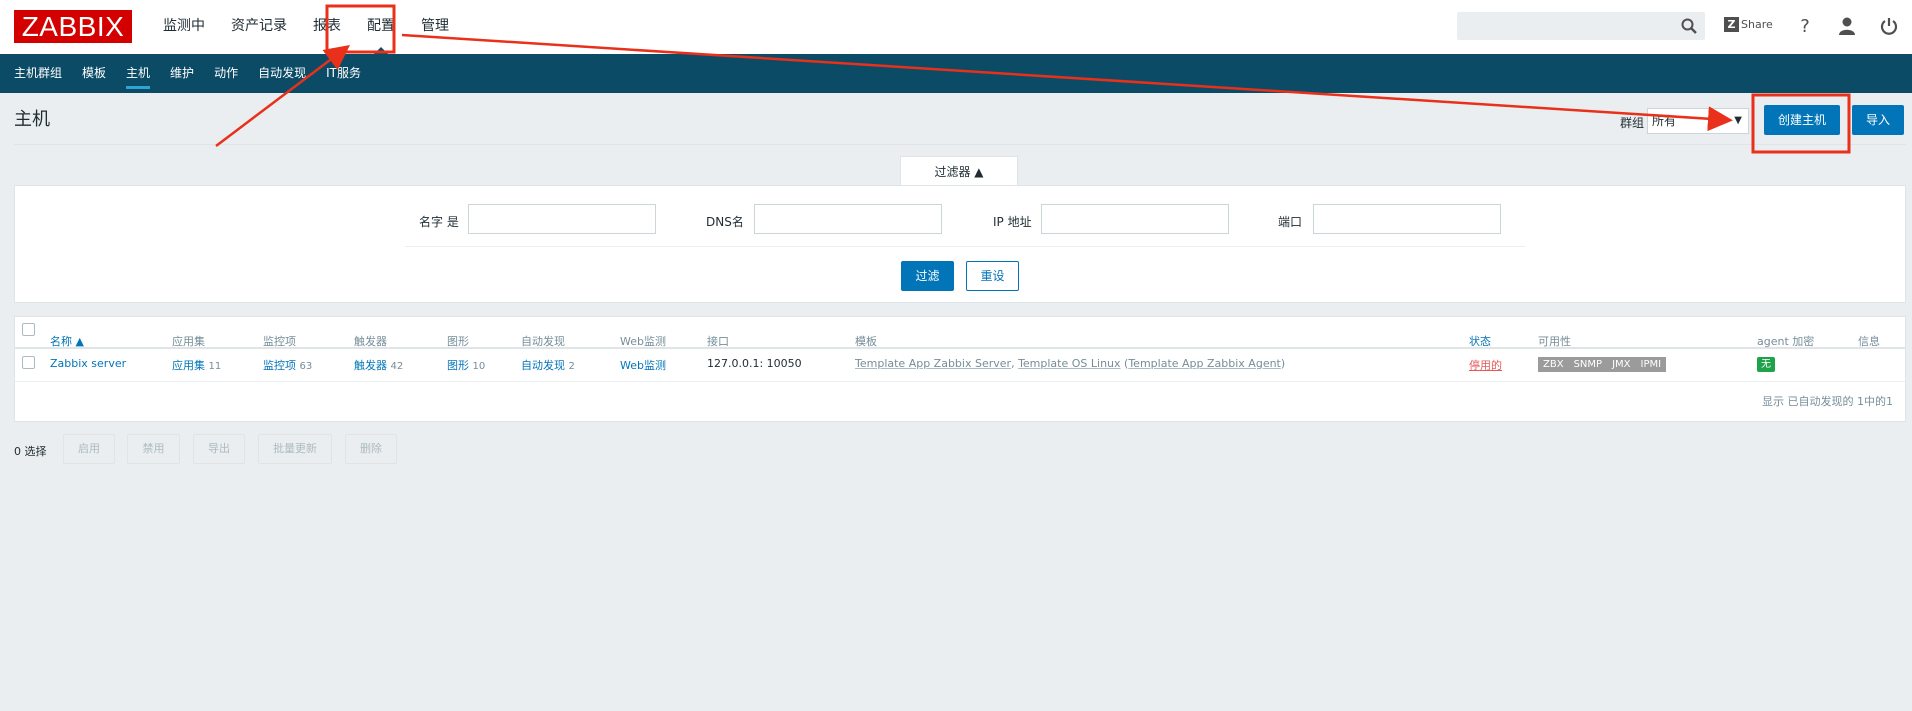 This screenshot has width=1912, height=711. Describe the element at coordinates (960, 348) in the screenshot. I see `header-separator` at that location.